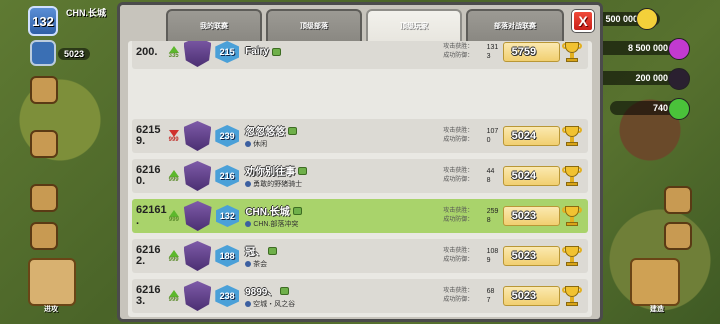 The width and height of the screenshot is (720, 324). Describe the element at coordinates (265, 132) in the screenshot. I see `player-name-text: 忽忽悠悠` at that location.